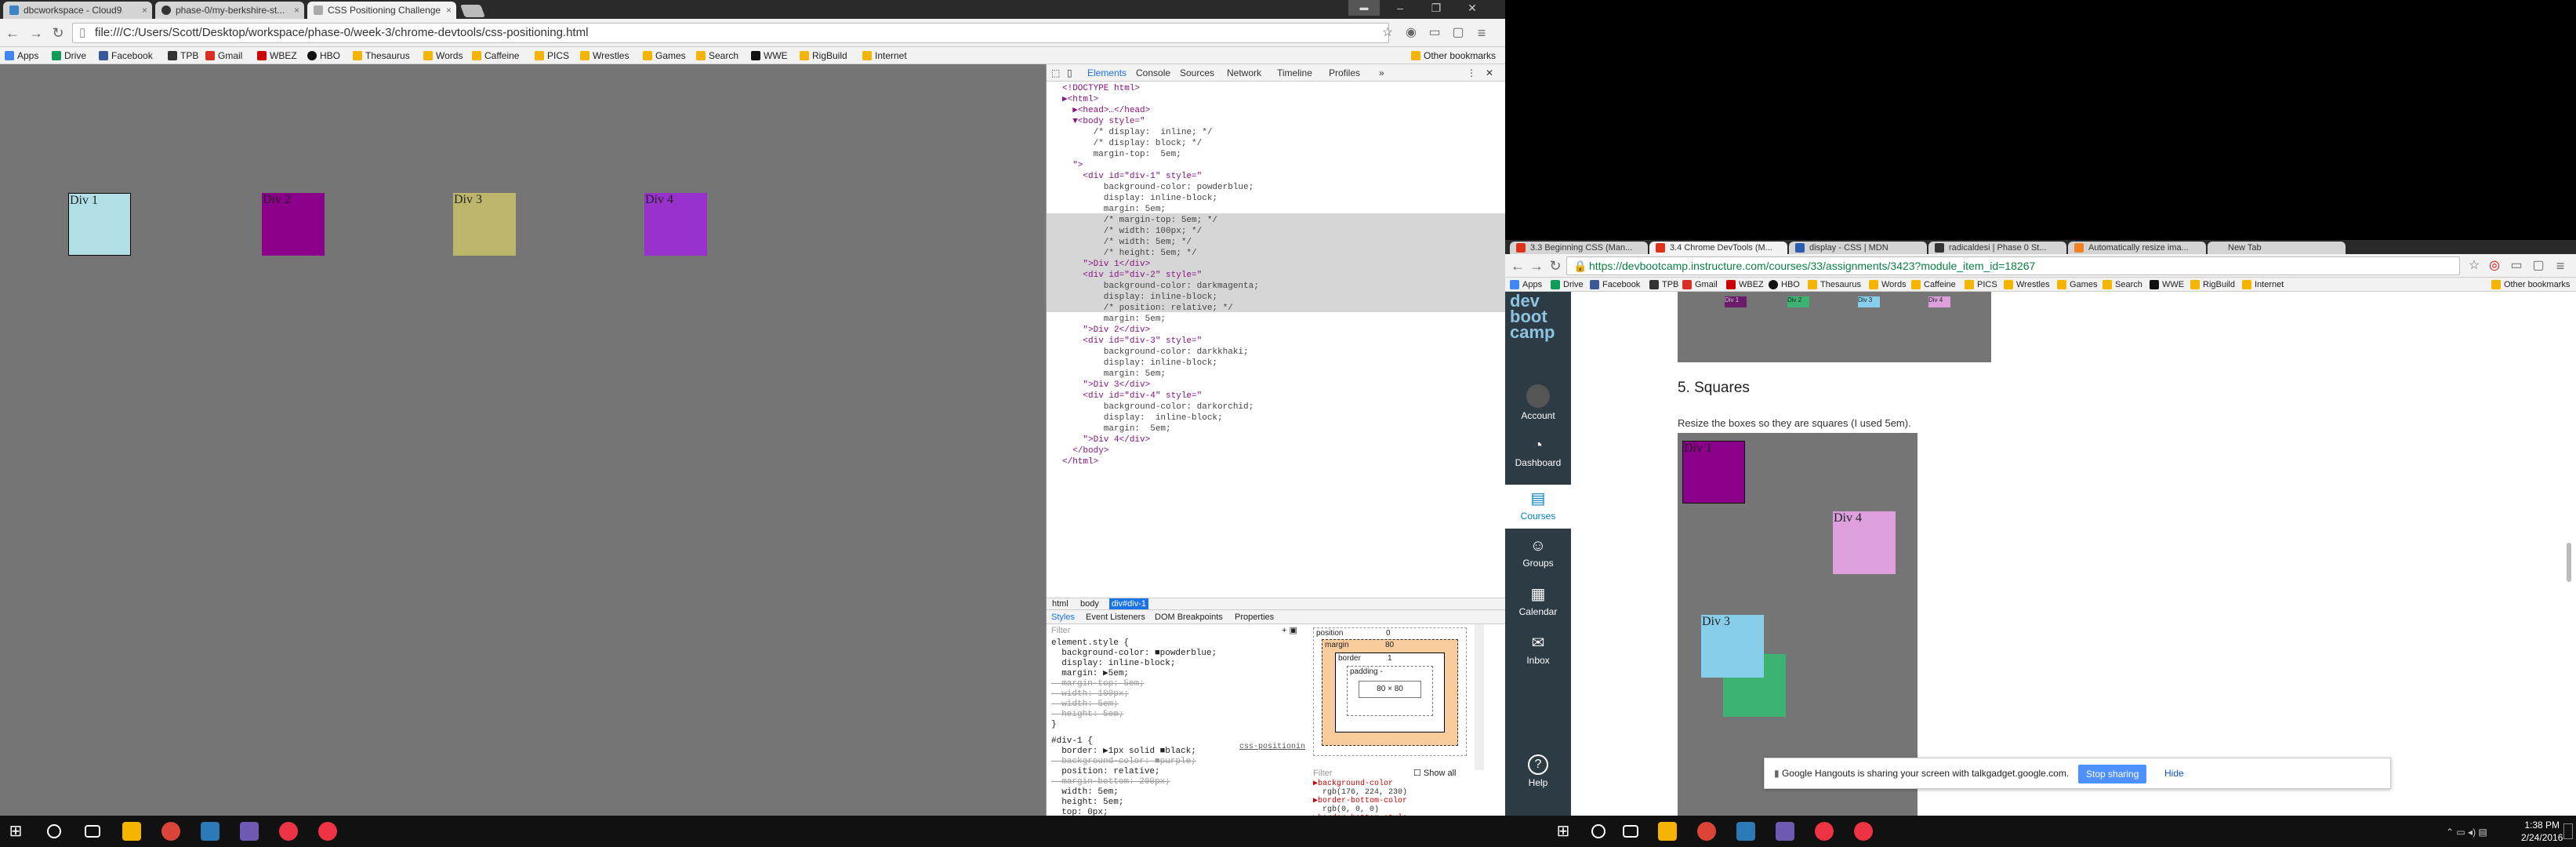 The image size is (2576, 847). Describe the element at coordinates (1538, 452) in the screenshot. I see `nav-dashboard: ◔ Dashboard` at that location.